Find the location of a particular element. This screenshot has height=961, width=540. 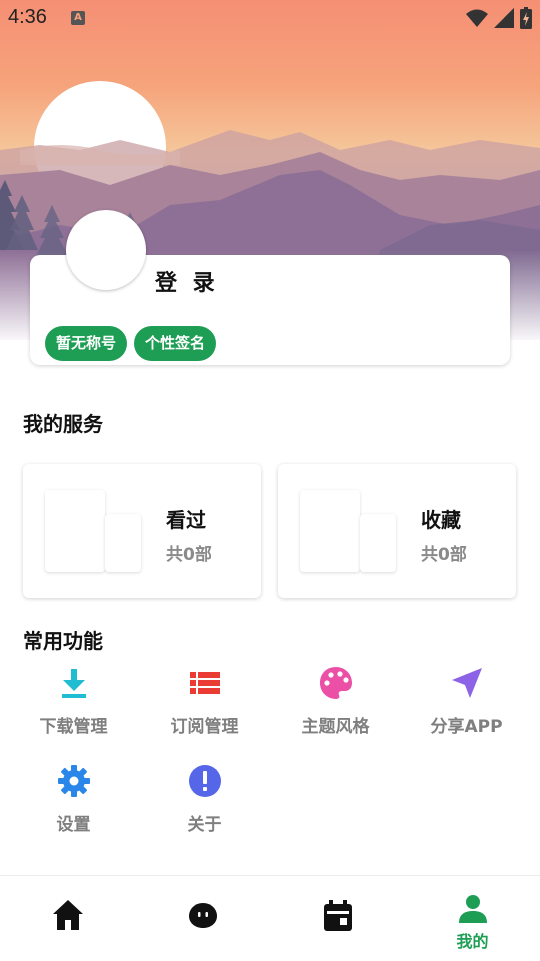

nav-discover is located at coordinates (202, 918).